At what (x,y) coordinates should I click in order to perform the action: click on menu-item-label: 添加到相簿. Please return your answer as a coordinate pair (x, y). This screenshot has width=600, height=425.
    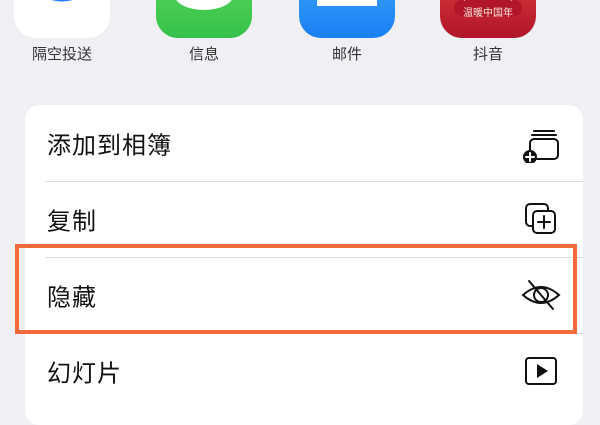
    Looking at the image, I should click on (109, 145).